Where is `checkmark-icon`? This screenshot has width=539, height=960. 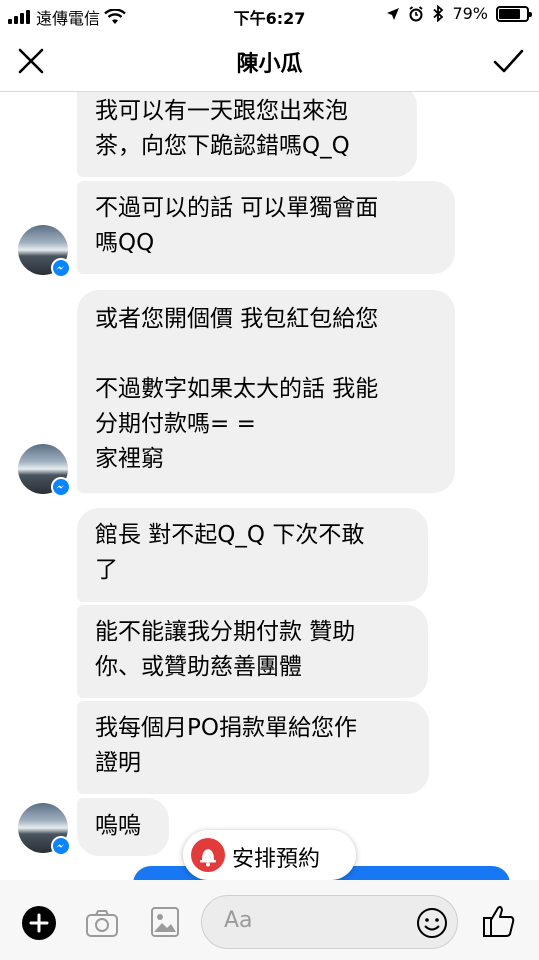
checkmark-icon is located at coordinates (508, 61).